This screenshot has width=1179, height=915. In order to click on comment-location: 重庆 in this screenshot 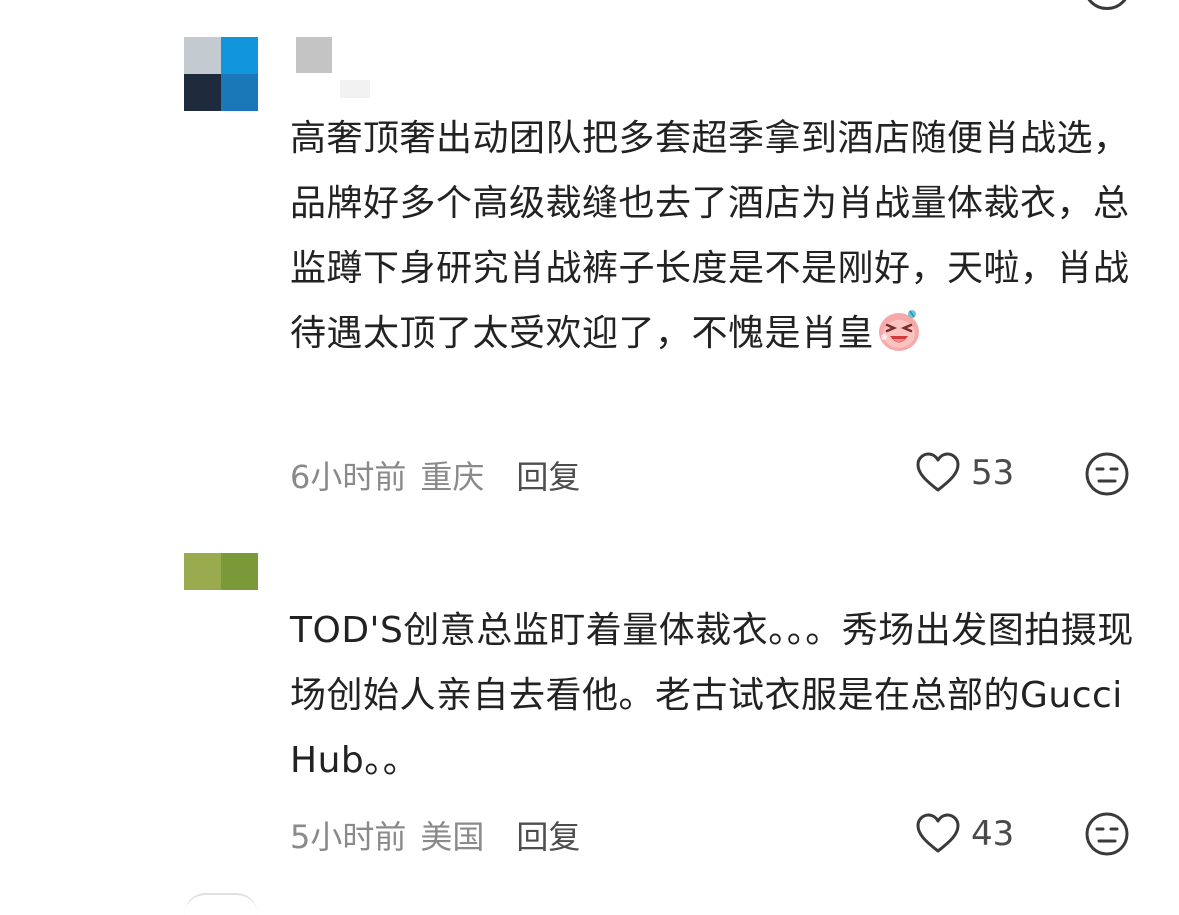, I will do `click(452, 477)`.